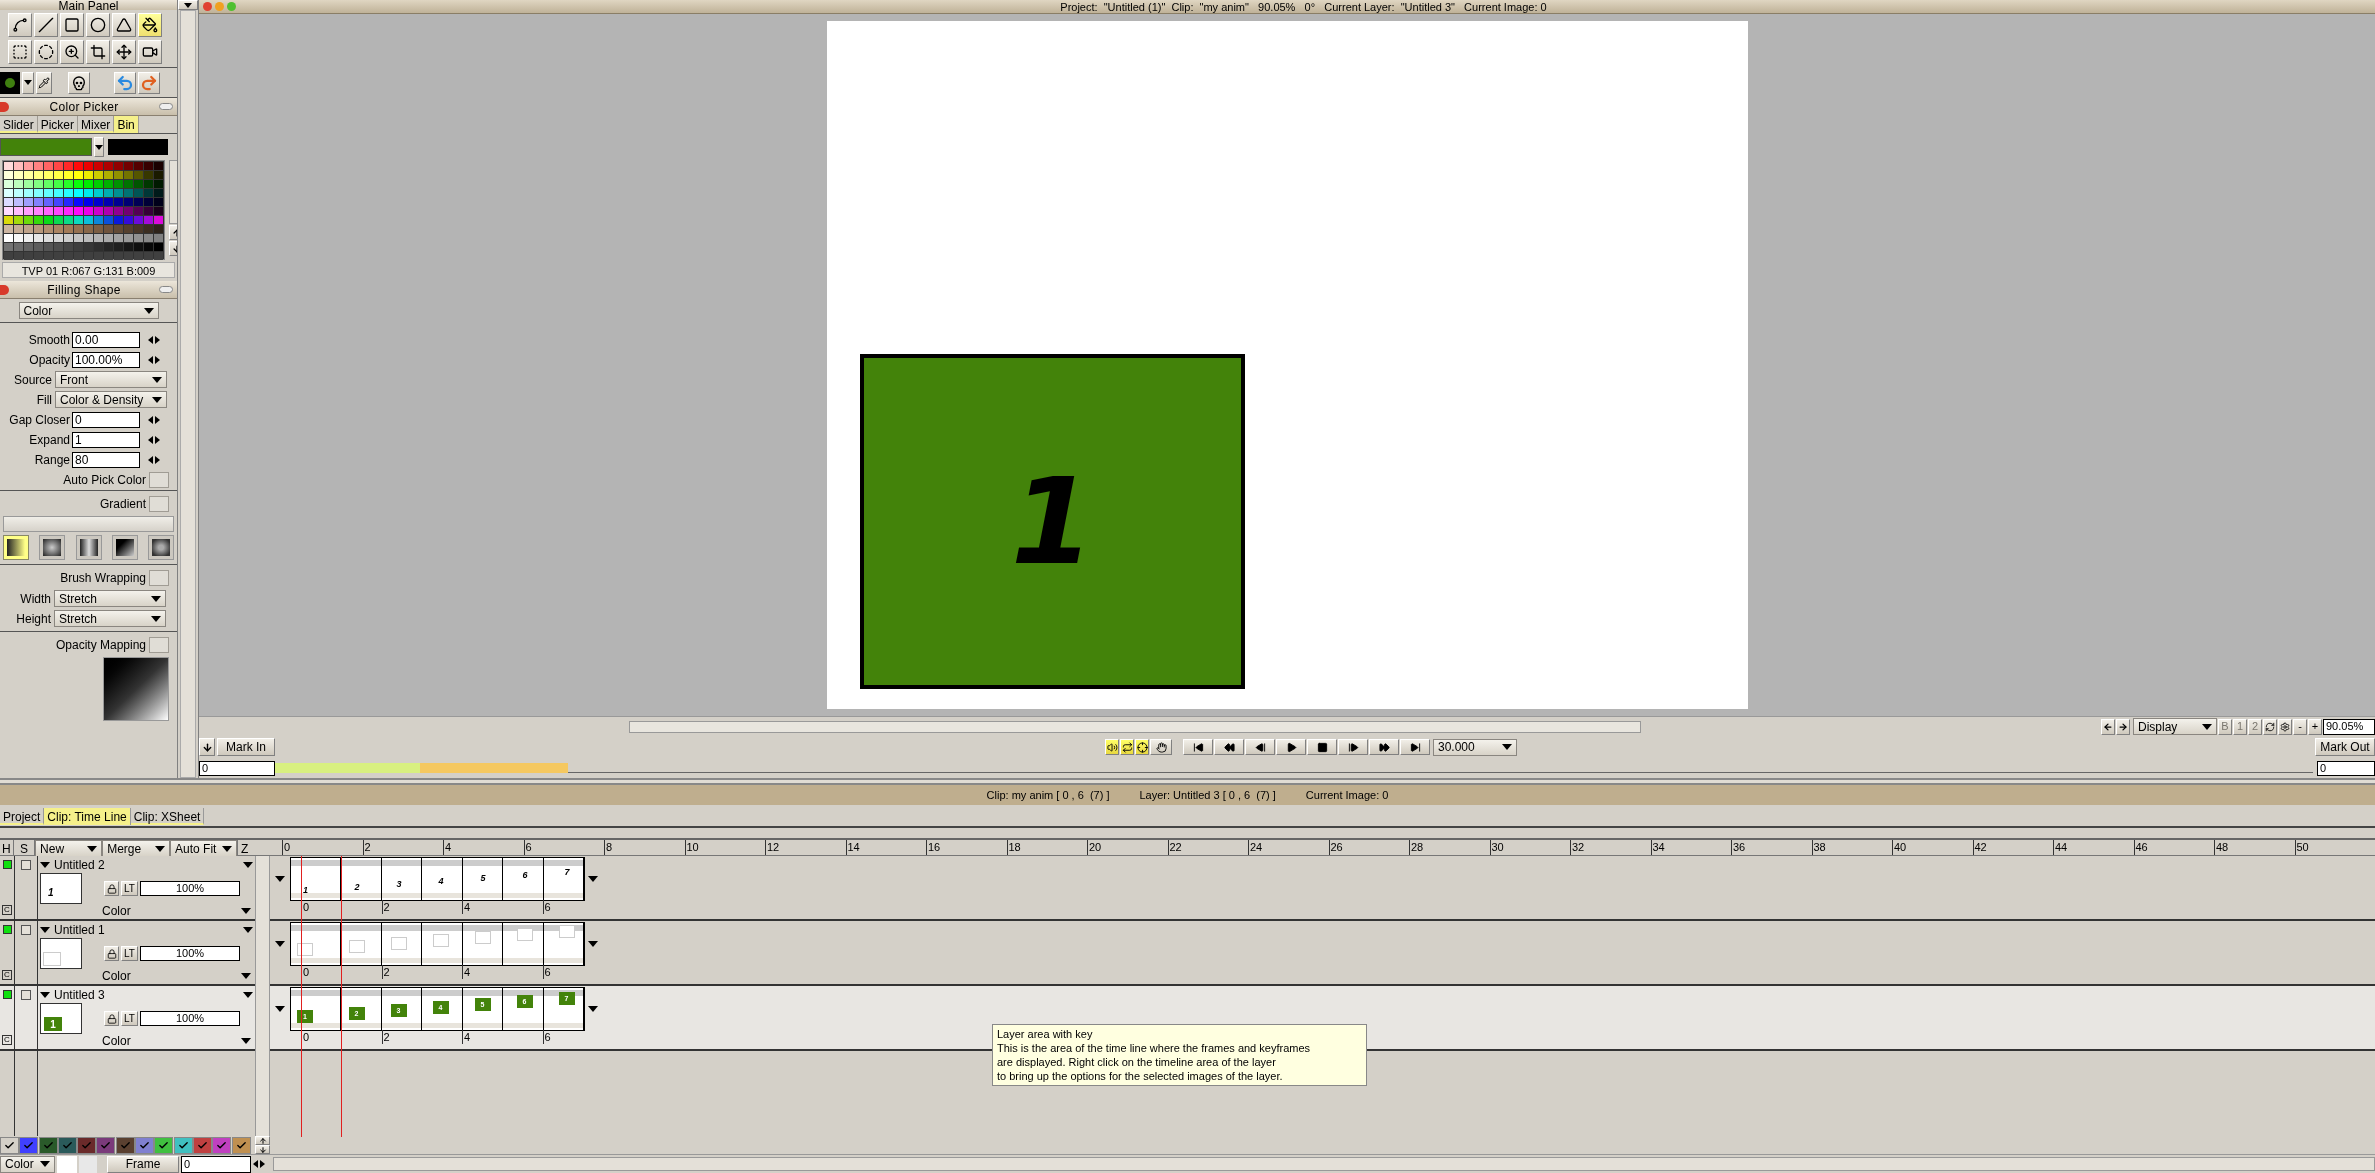 Image resolution: width=2375 pixels, height=1173 pixels. What do you see at coordinates (125, 82) in the screenshot?
I see `undo-icon` at bounding box center [125, 82].